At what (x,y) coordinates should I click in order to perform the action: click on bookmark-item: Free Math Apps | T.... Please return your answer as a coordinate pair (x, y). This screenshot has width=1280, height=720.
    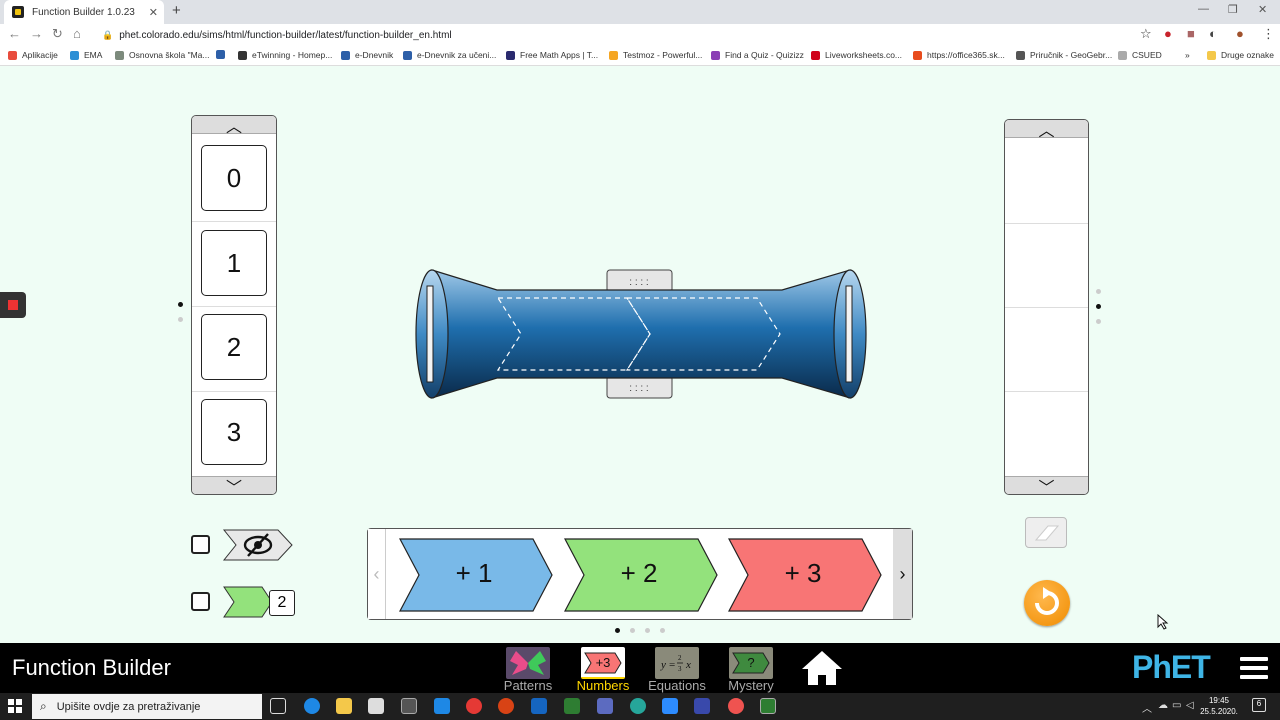
    Looking at the image, I should click on (552, 55).